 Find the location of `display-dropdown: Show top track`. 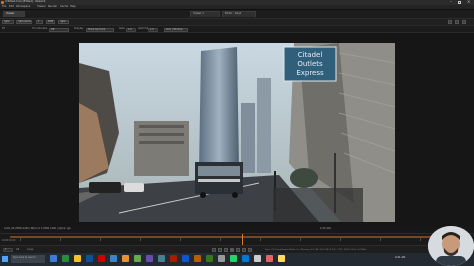

display-dropdown: Show top track is located at coordinates (100, 30).